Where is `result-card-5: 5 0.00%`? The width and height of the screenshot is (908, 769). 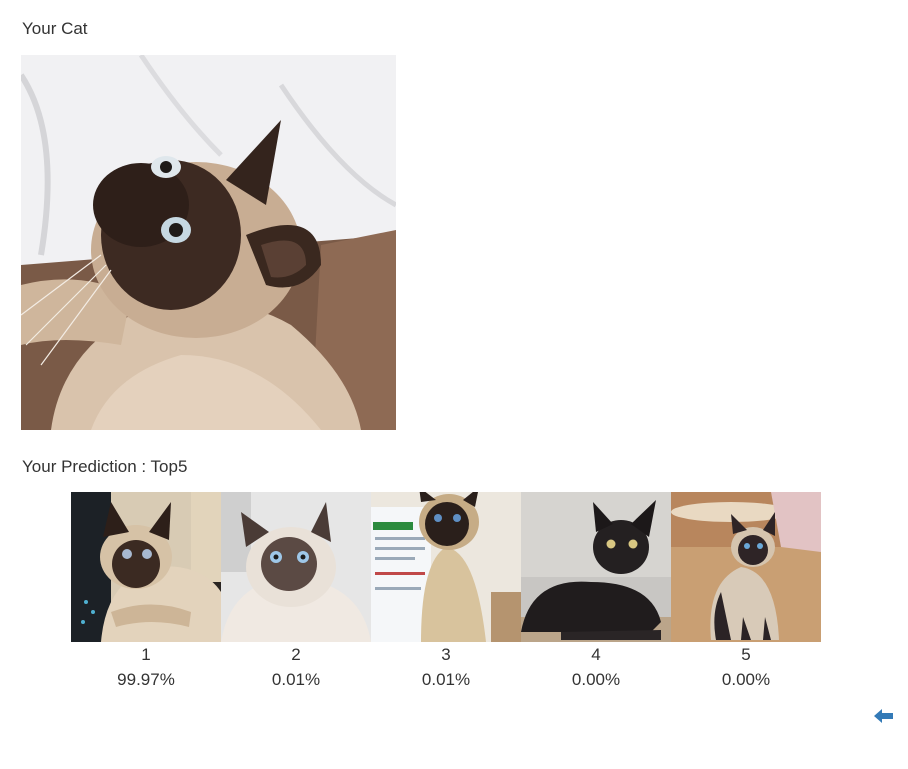
result-card-5: 5 0.00% is located at coordinates (746, 591).